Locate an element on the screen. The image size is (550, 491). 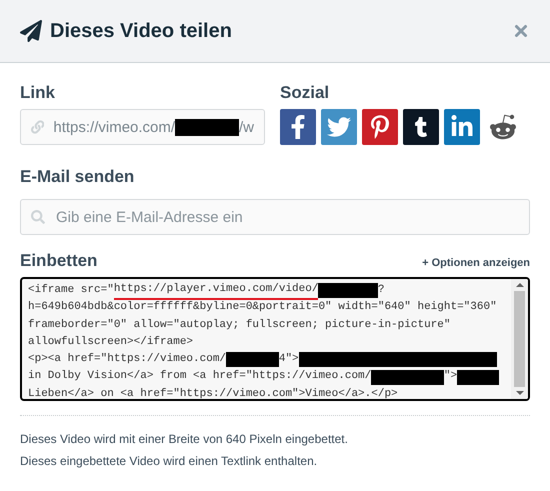
email-label: E-Mail senden is located at coordinates (78, 177).